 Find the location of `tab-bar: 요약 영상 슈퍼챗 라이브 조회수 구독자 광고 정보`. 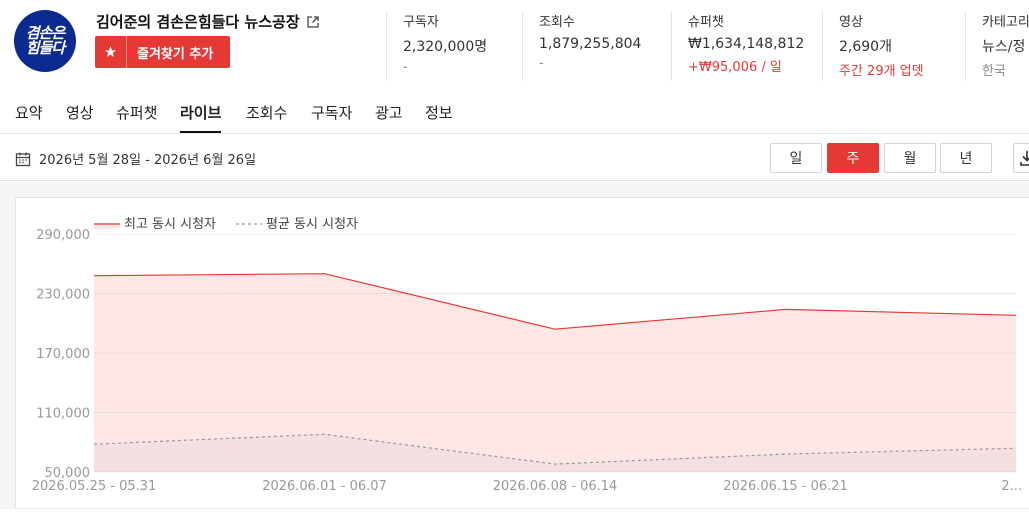

tab-bar: 요약 영상 슈퍼챗 라이브 조회수 구독자 광고 정보 is located at coordinates (514, 113).